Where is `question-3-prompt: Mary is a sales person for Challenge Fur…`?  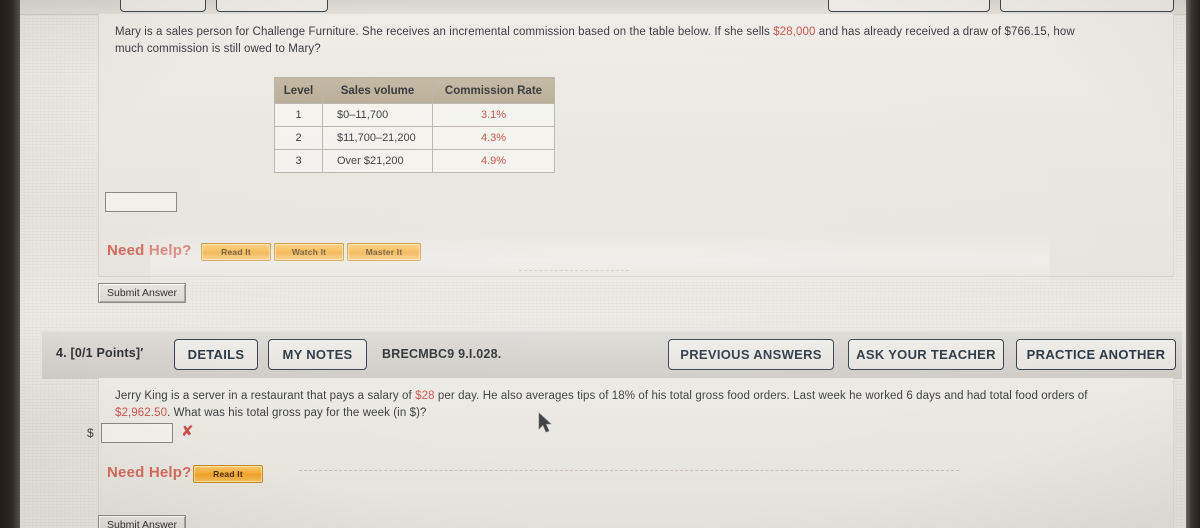 question-3-prompt: Mary is a sales person for Challenge Fur… is located at coordinates (635, 41).